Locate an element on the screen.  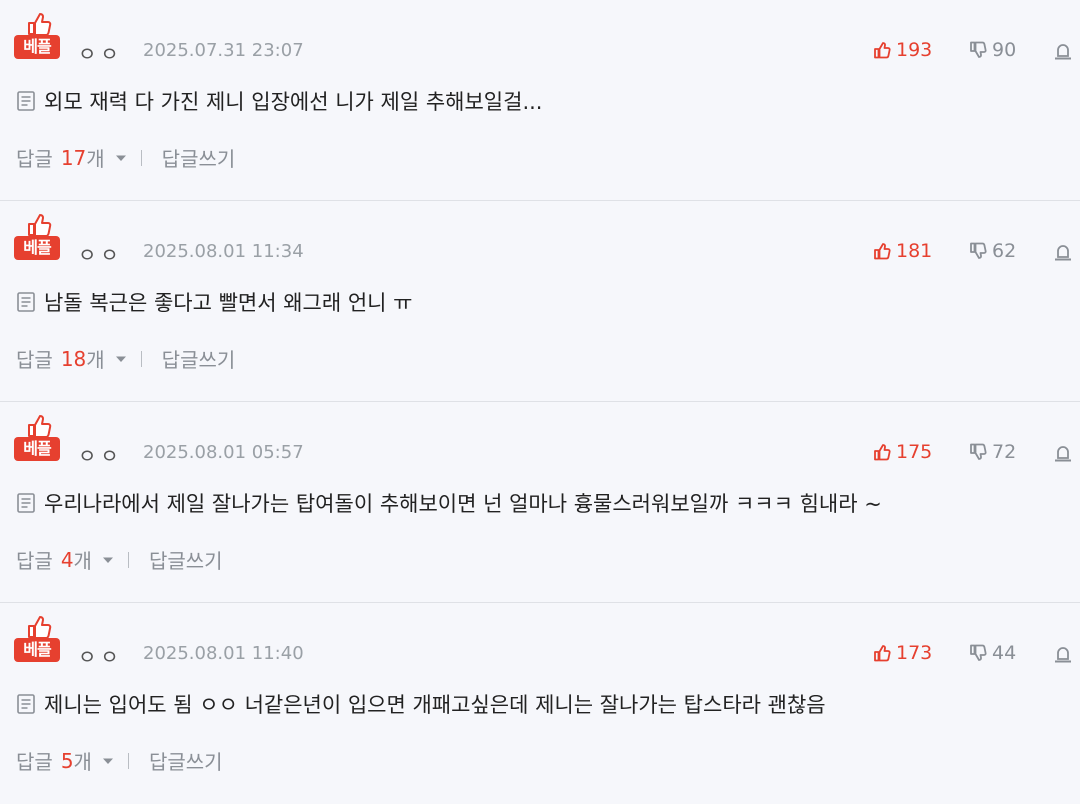
dislike-count: 44 is located at coordinates (1004, 653).